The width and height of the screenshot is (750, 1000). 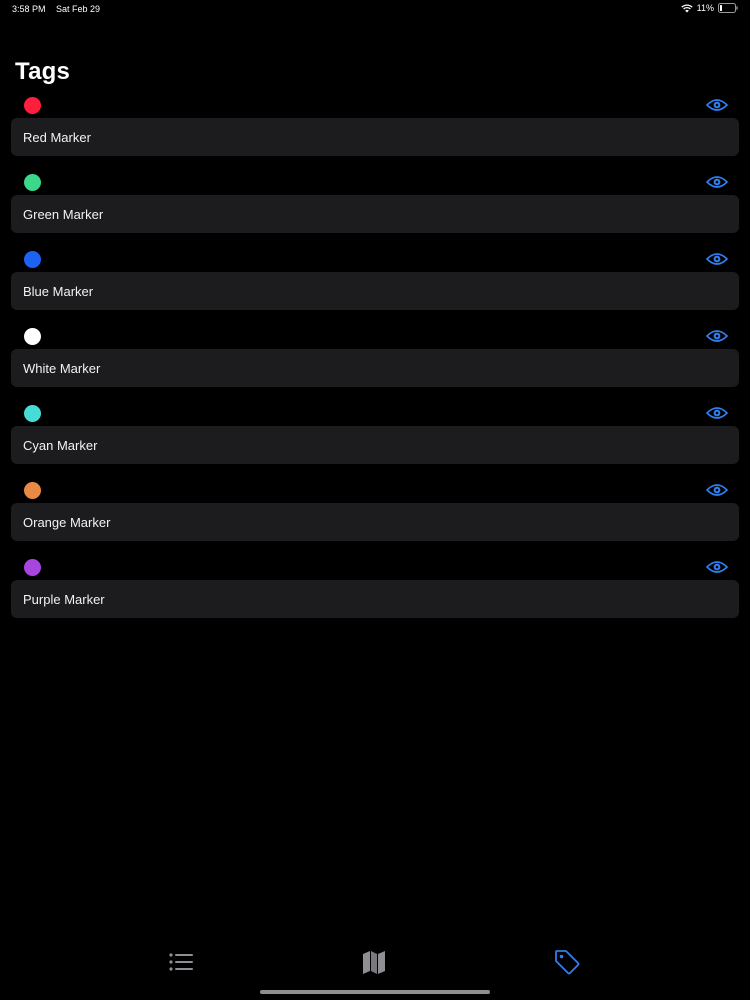 I want to click on status-bar: 3:58 PM Sat Feb 29 11%, so click(x=375, y=9).